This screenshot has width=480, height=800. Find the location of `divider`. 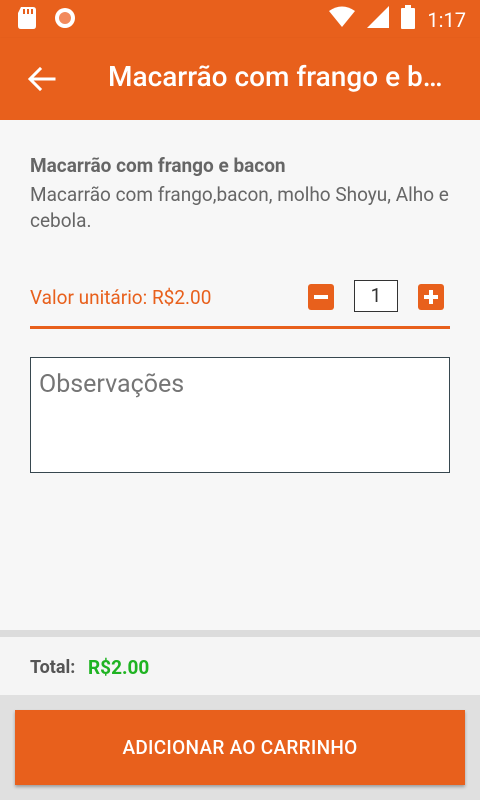

divider is located at coordinates (240, 633).